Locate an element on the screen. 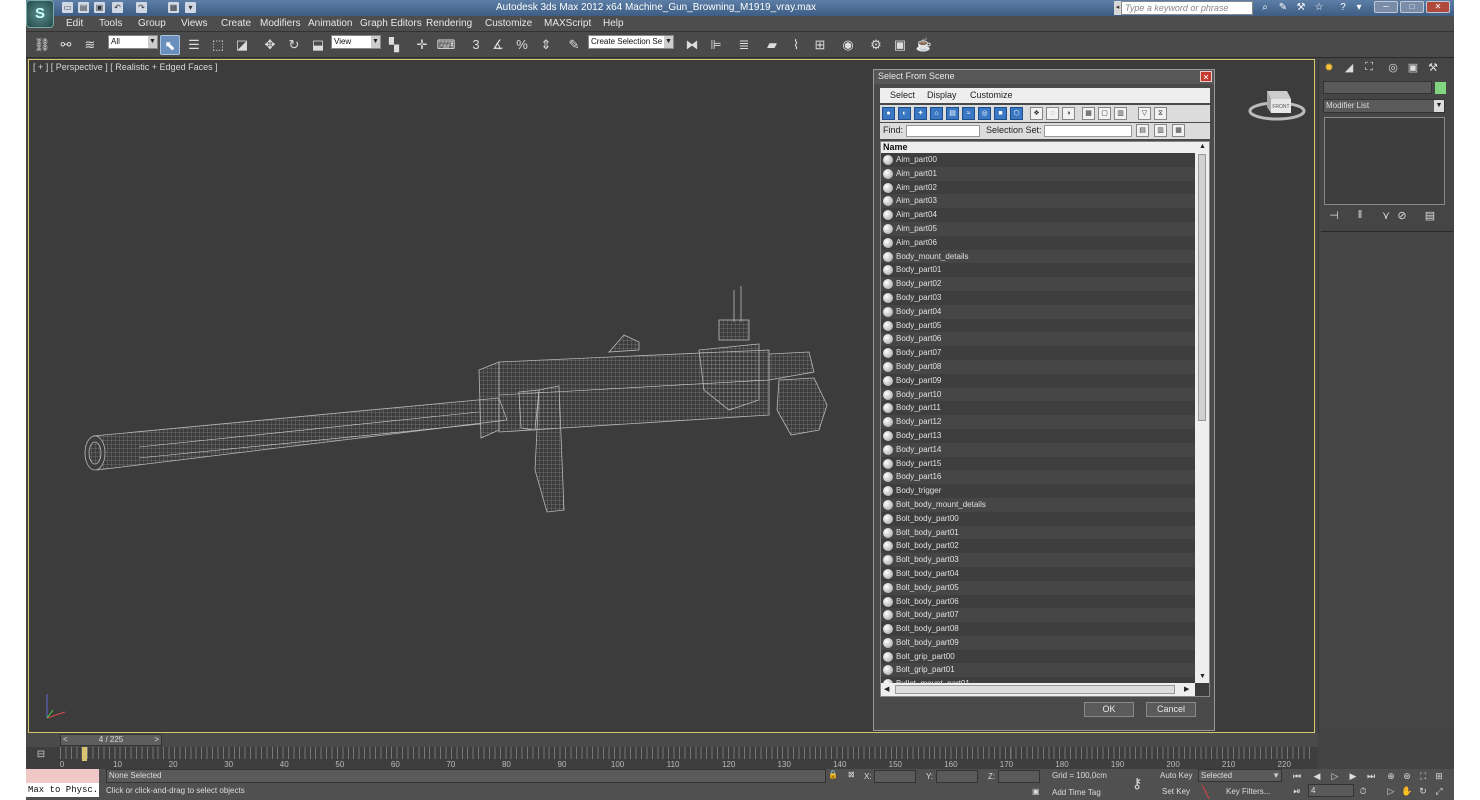 The width and height of the screenshot is (1480, 800). absolute-mode-icon: ⊠ is located at coordinates (851, 774).